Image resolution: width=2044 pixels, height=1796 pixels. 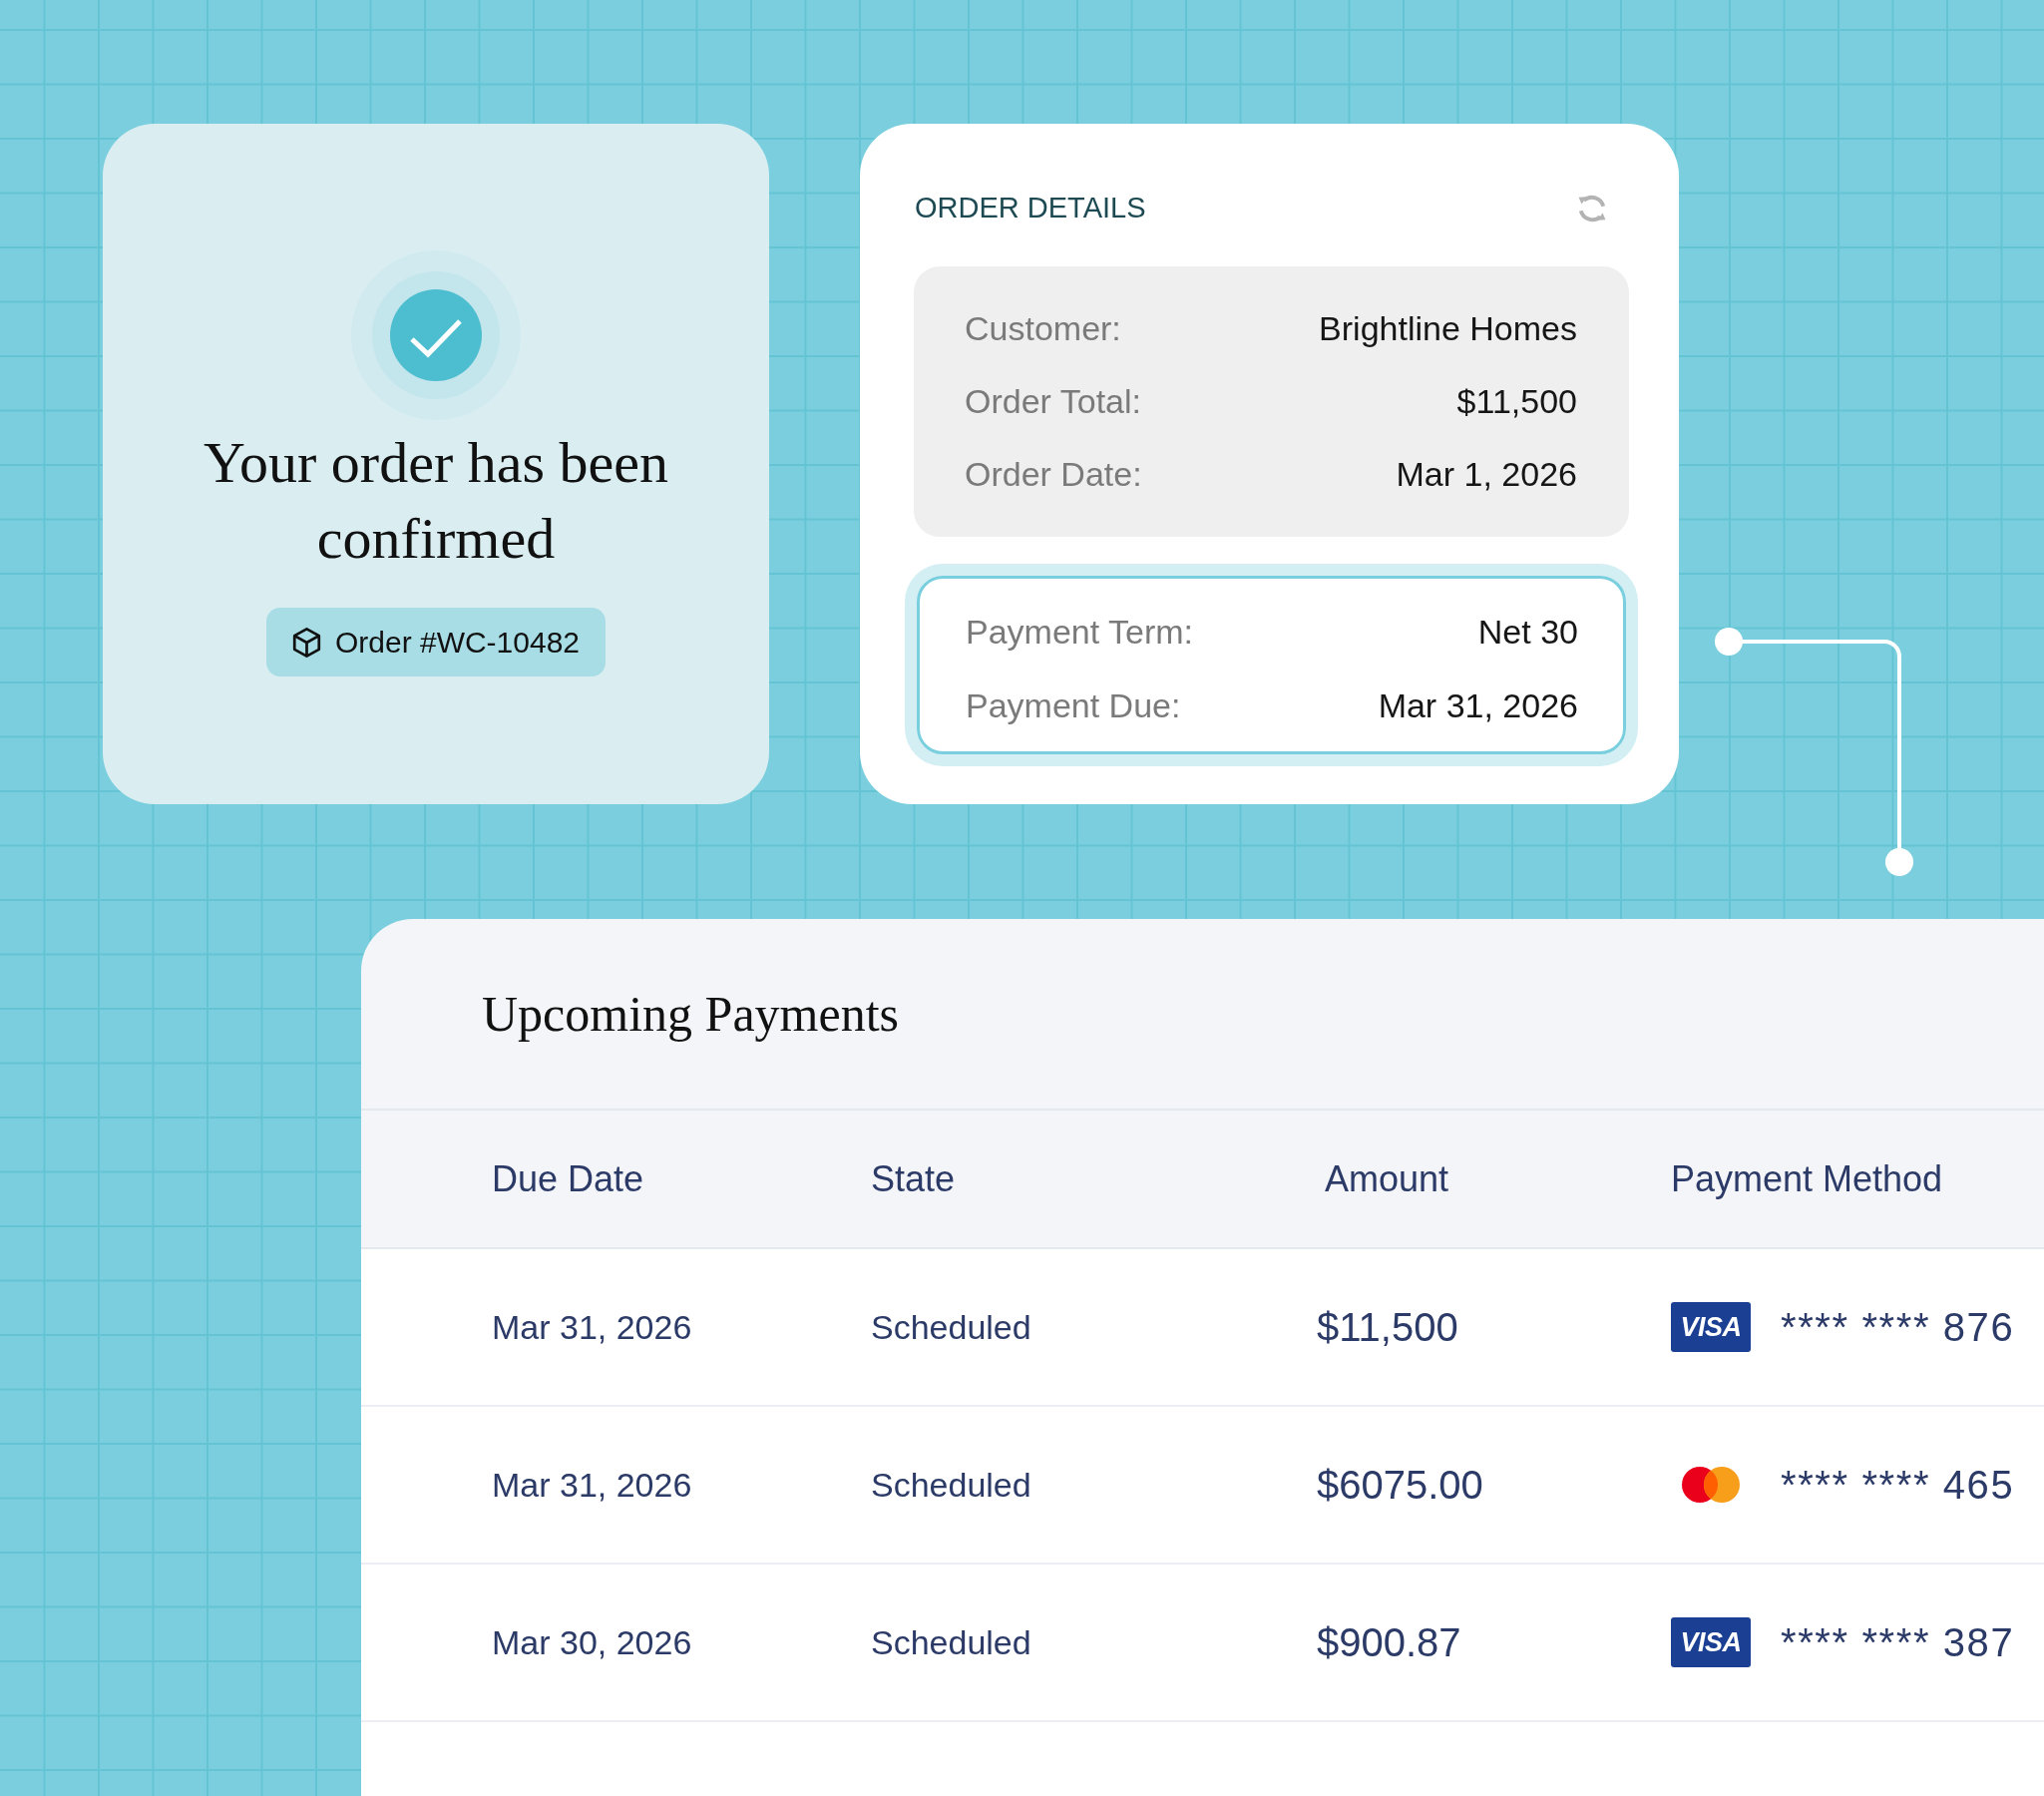 What do you see at coordinates (913, 1178) in the screenshot?
I see `column-header: State` at bounding box center [913, 1178].